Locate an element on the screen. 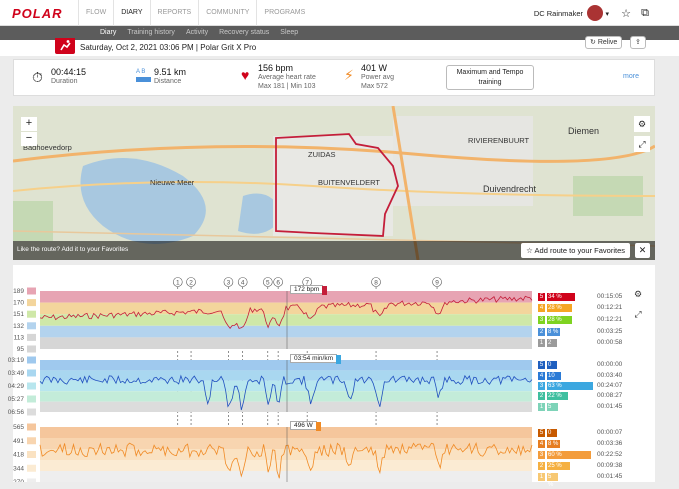 This screenshot has height=489, width=679. lap-number: 5 is located at coordinates (268, 283).